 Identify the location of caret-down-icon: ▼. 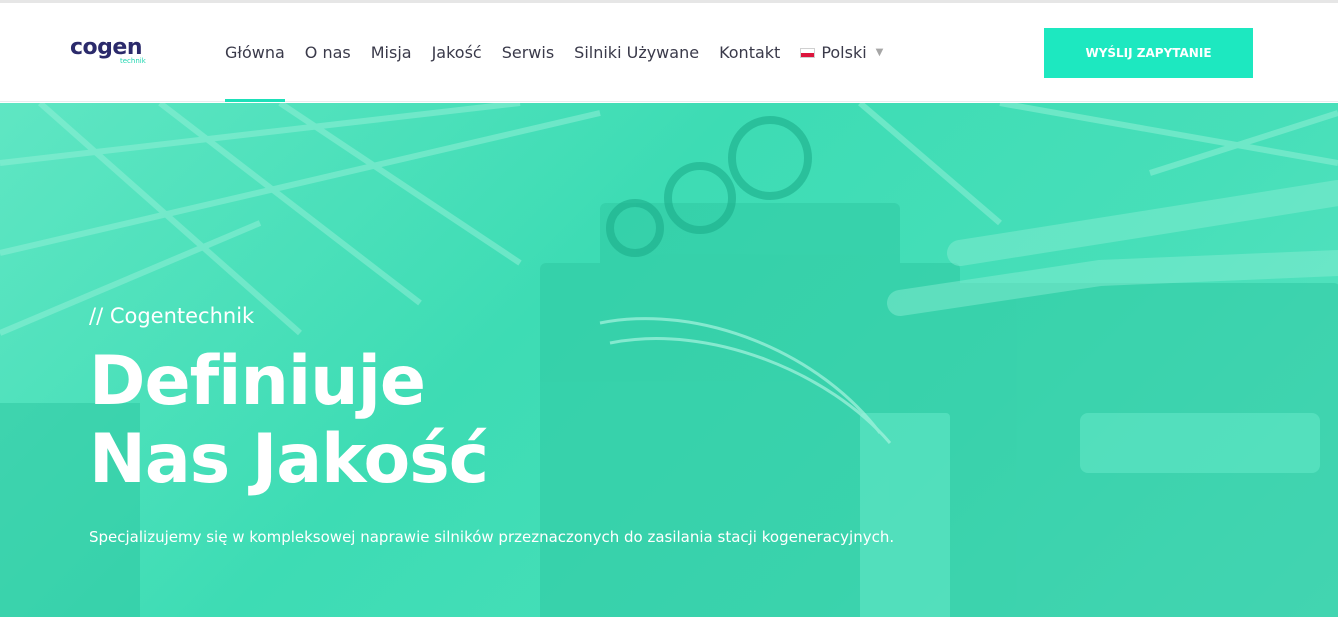
(879, 52).